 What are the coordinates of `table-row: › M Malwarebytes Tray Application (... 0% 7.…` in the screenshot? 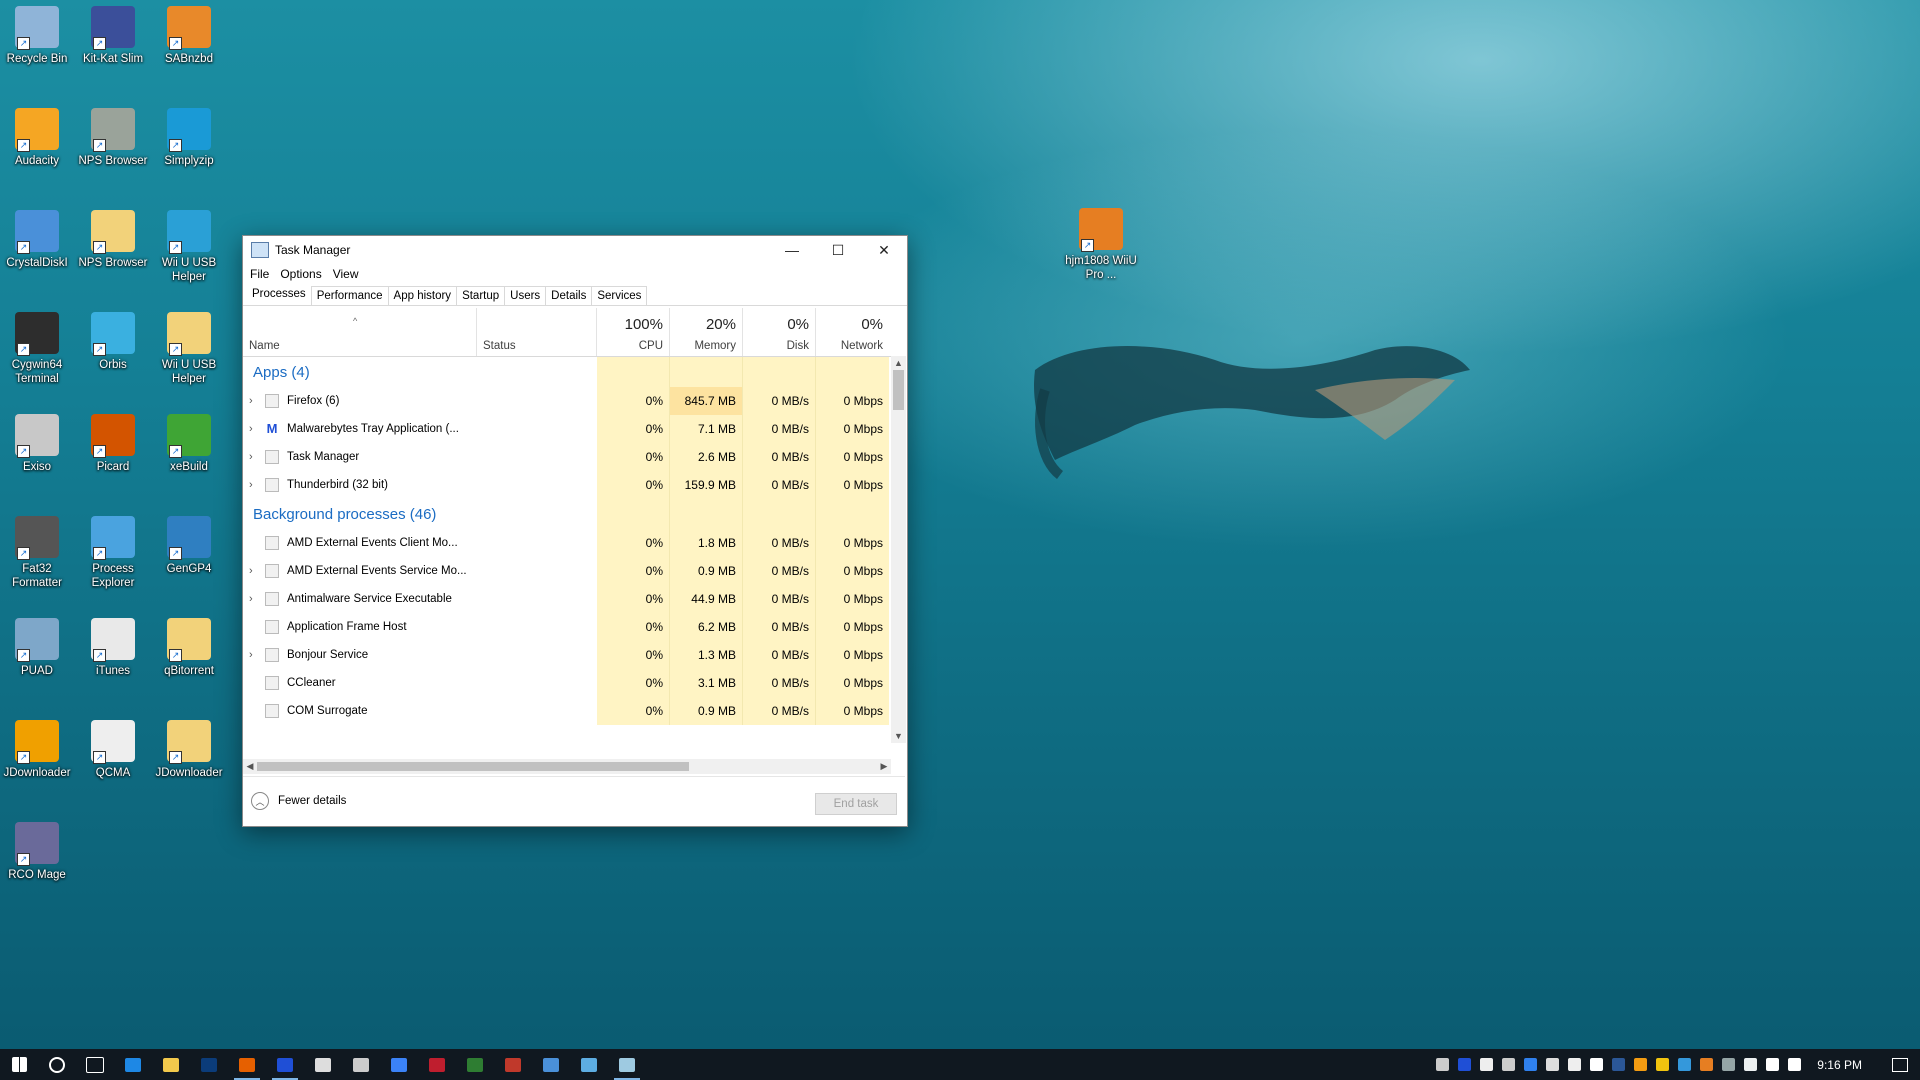 It's located at (567, 429).